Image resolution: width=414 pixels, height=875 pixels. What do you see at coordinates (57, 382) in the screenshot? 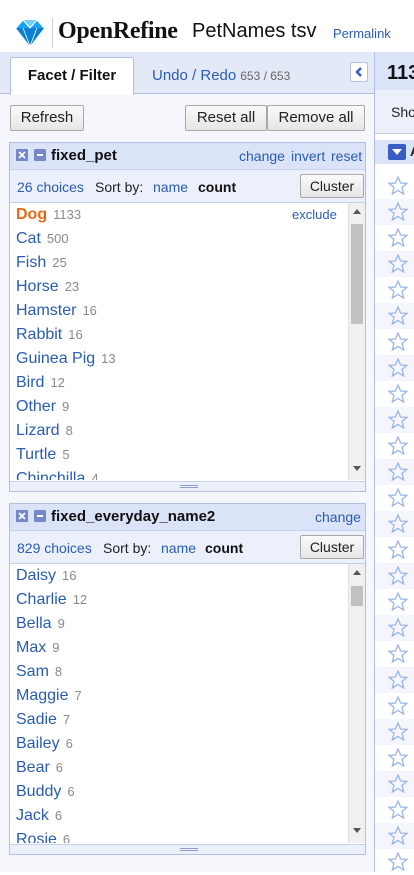
I see `choice-count: 12` at bounding box center [57, 382].